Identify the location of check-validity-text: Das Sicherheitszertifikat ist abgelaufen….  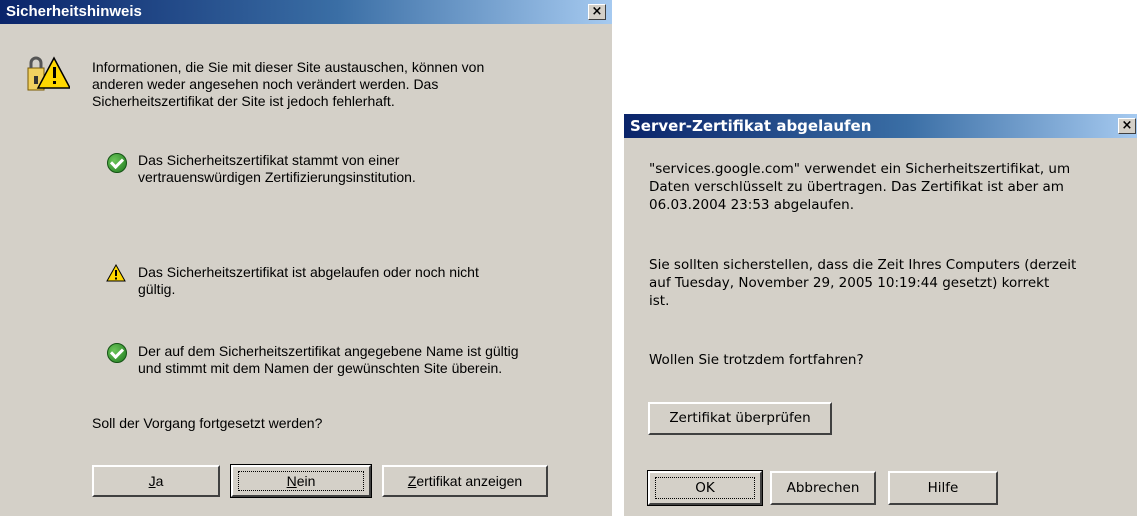
(308, 280).